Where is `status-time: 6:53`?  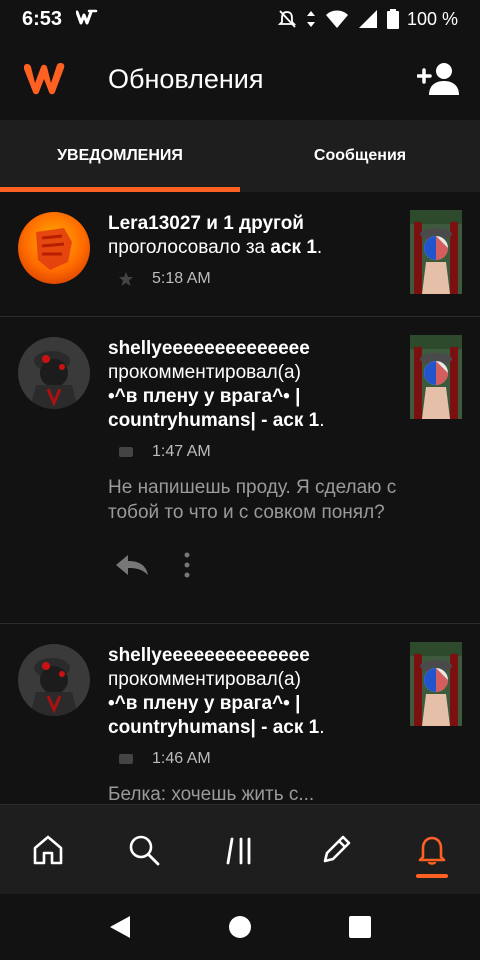 status-time: 6:53 is located at coordinates (42, 18).